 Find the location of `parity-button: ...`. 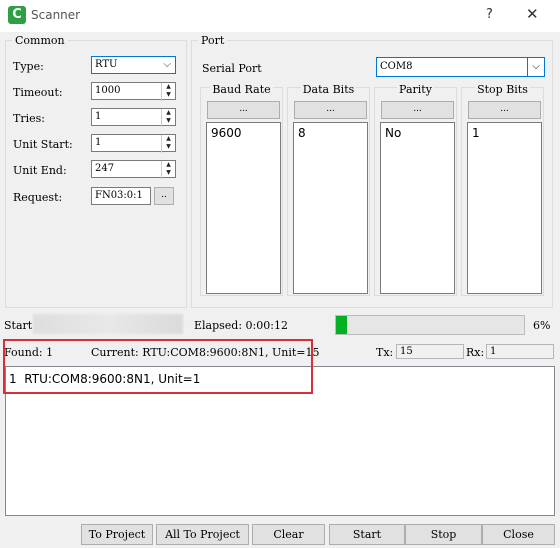

parity-button: ... is located at coordinates (417, 110).